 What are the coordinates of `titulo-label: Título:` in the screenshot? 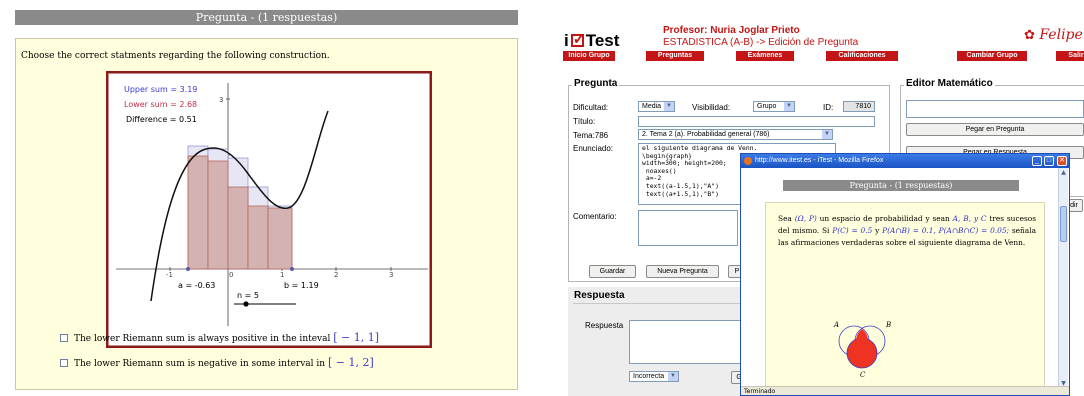 It's located at (584, 121).